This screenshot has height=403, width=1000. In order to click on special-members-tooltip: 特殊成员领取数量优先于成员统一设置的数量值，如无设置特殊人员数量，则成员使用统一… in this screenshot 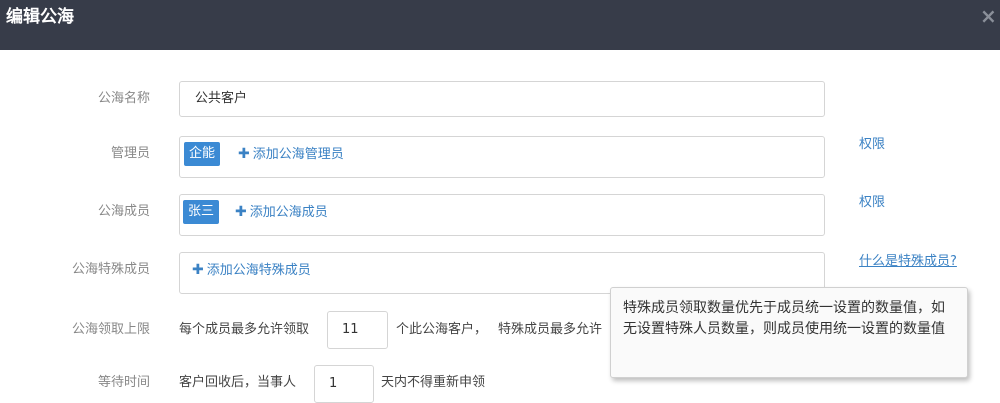, I will do `click(789, 332)`.